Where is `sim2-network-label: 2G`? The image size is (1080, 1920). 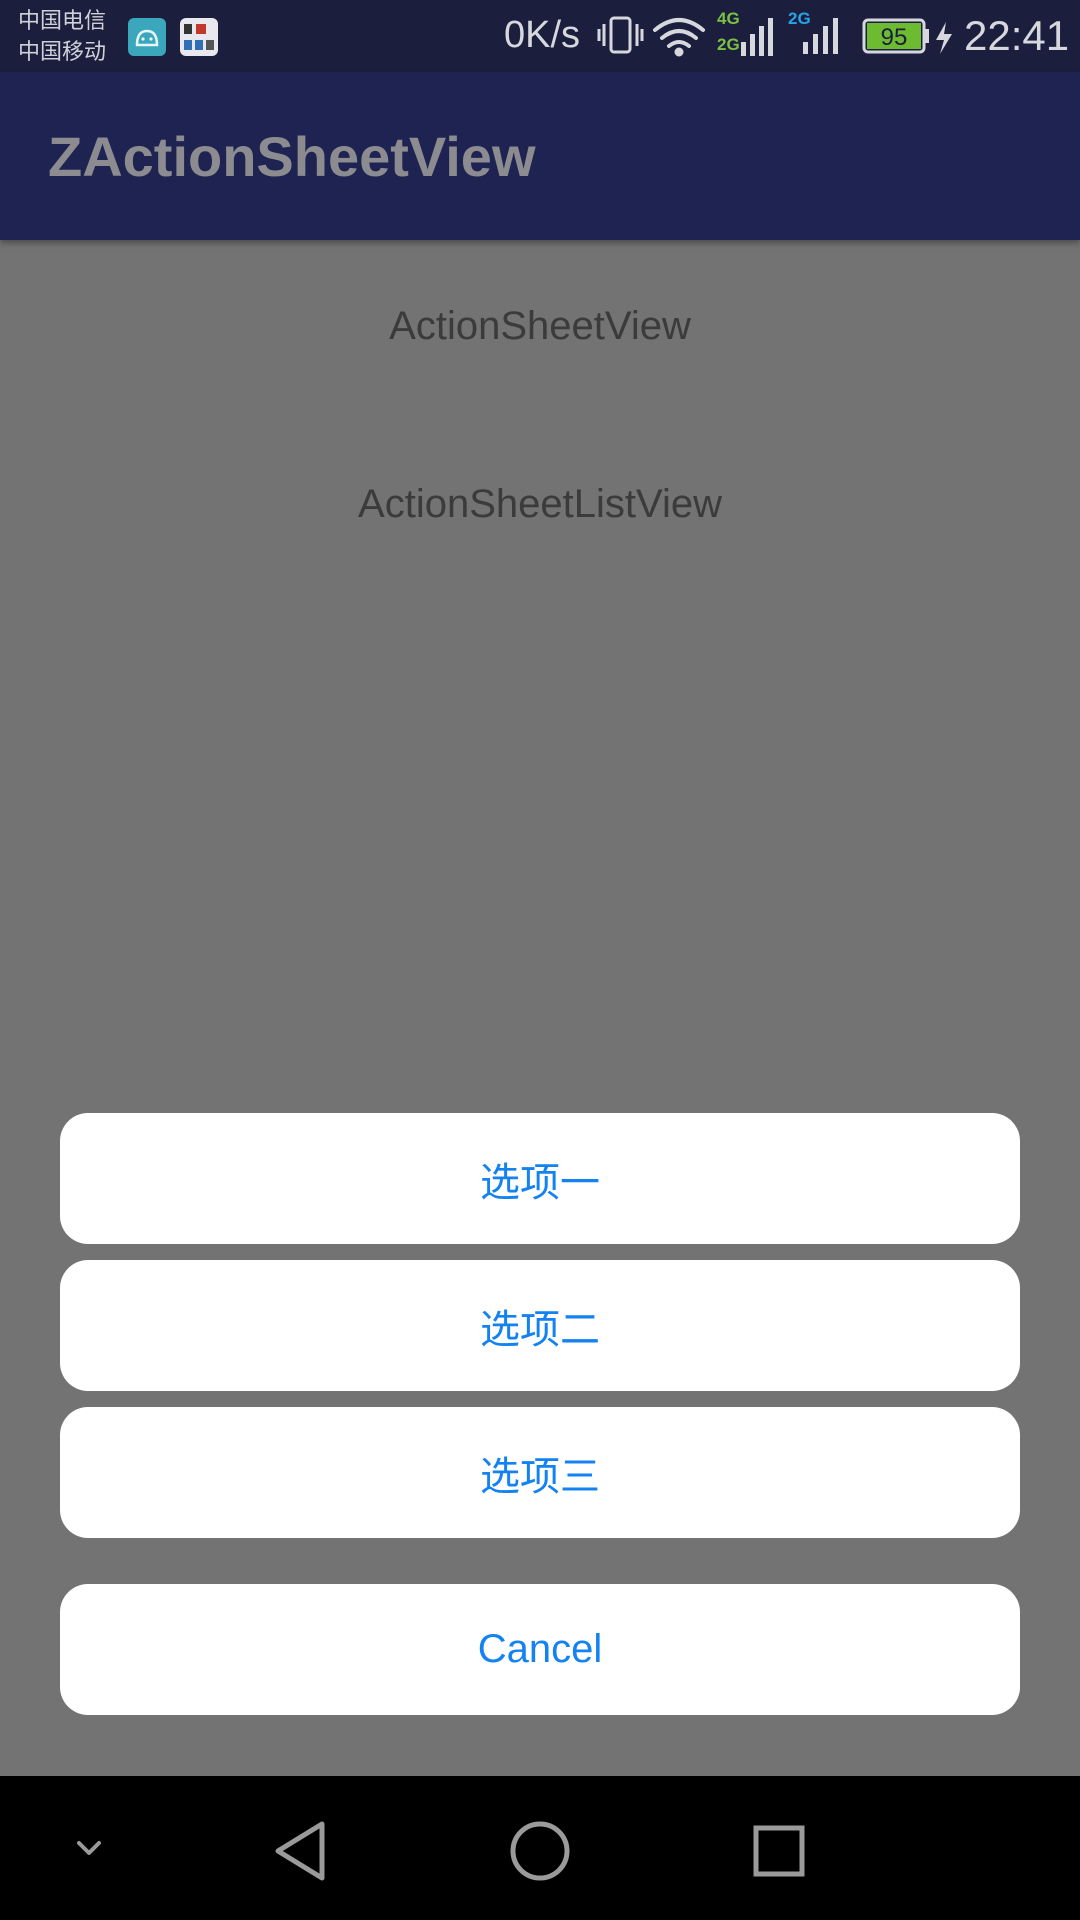 sim2-network-label: 2G is located at coordinates (799, 18).